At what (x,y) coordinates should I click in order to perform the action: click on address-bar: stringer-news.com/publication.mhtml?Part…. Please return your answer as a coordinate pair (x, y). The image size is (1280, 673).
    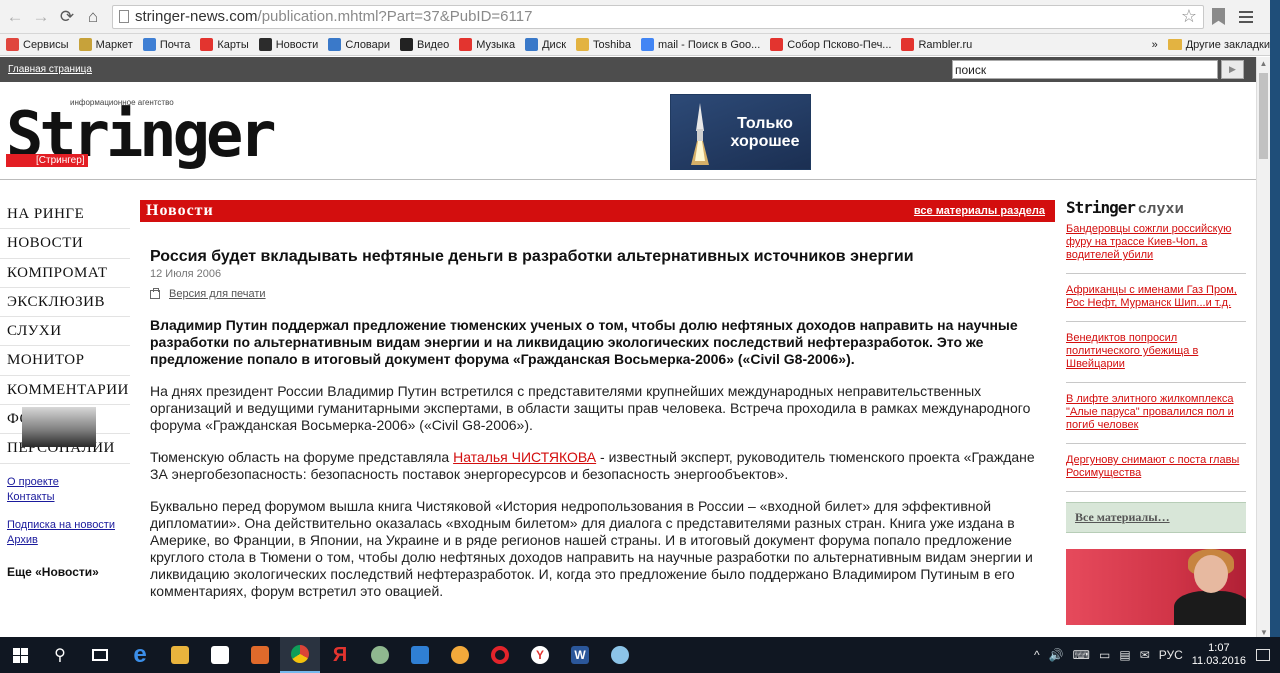
    Looking at the image, I should click on (658, 16).